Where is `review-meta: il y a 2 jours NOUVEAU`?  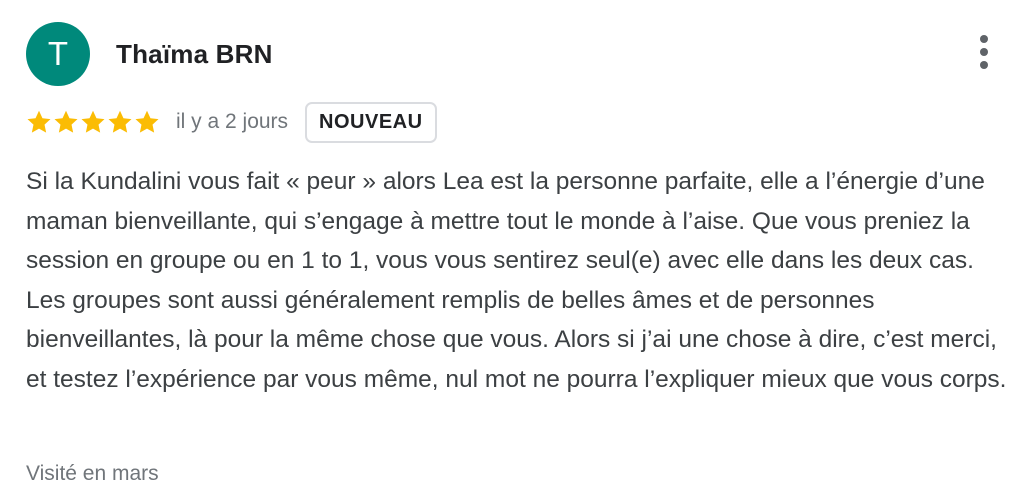 review-meta: il y a 2 jours NOUVEAU is located at coordinates (231, 122).